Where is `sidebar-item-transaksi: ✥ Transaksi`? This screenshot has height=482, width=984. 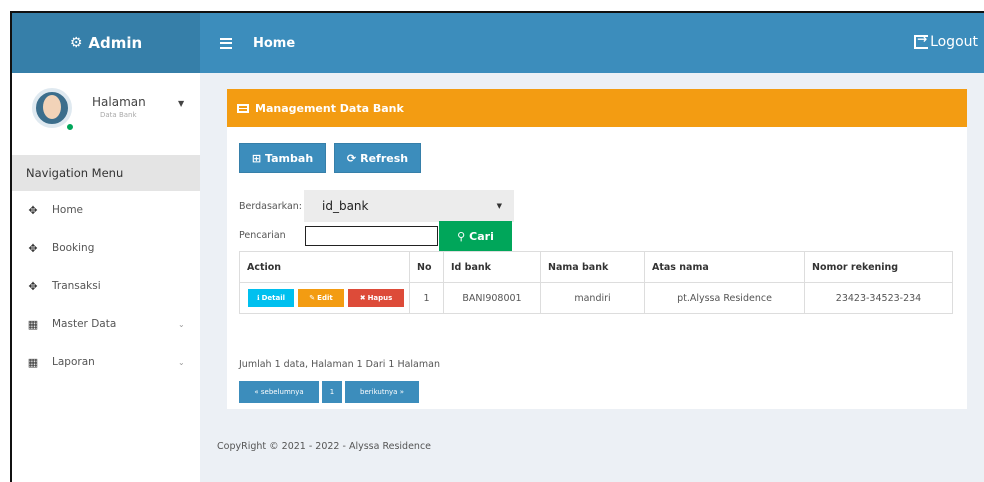
sidebar-item-transaksi: ✥ Transaksi is located at coordinates (106, 286).